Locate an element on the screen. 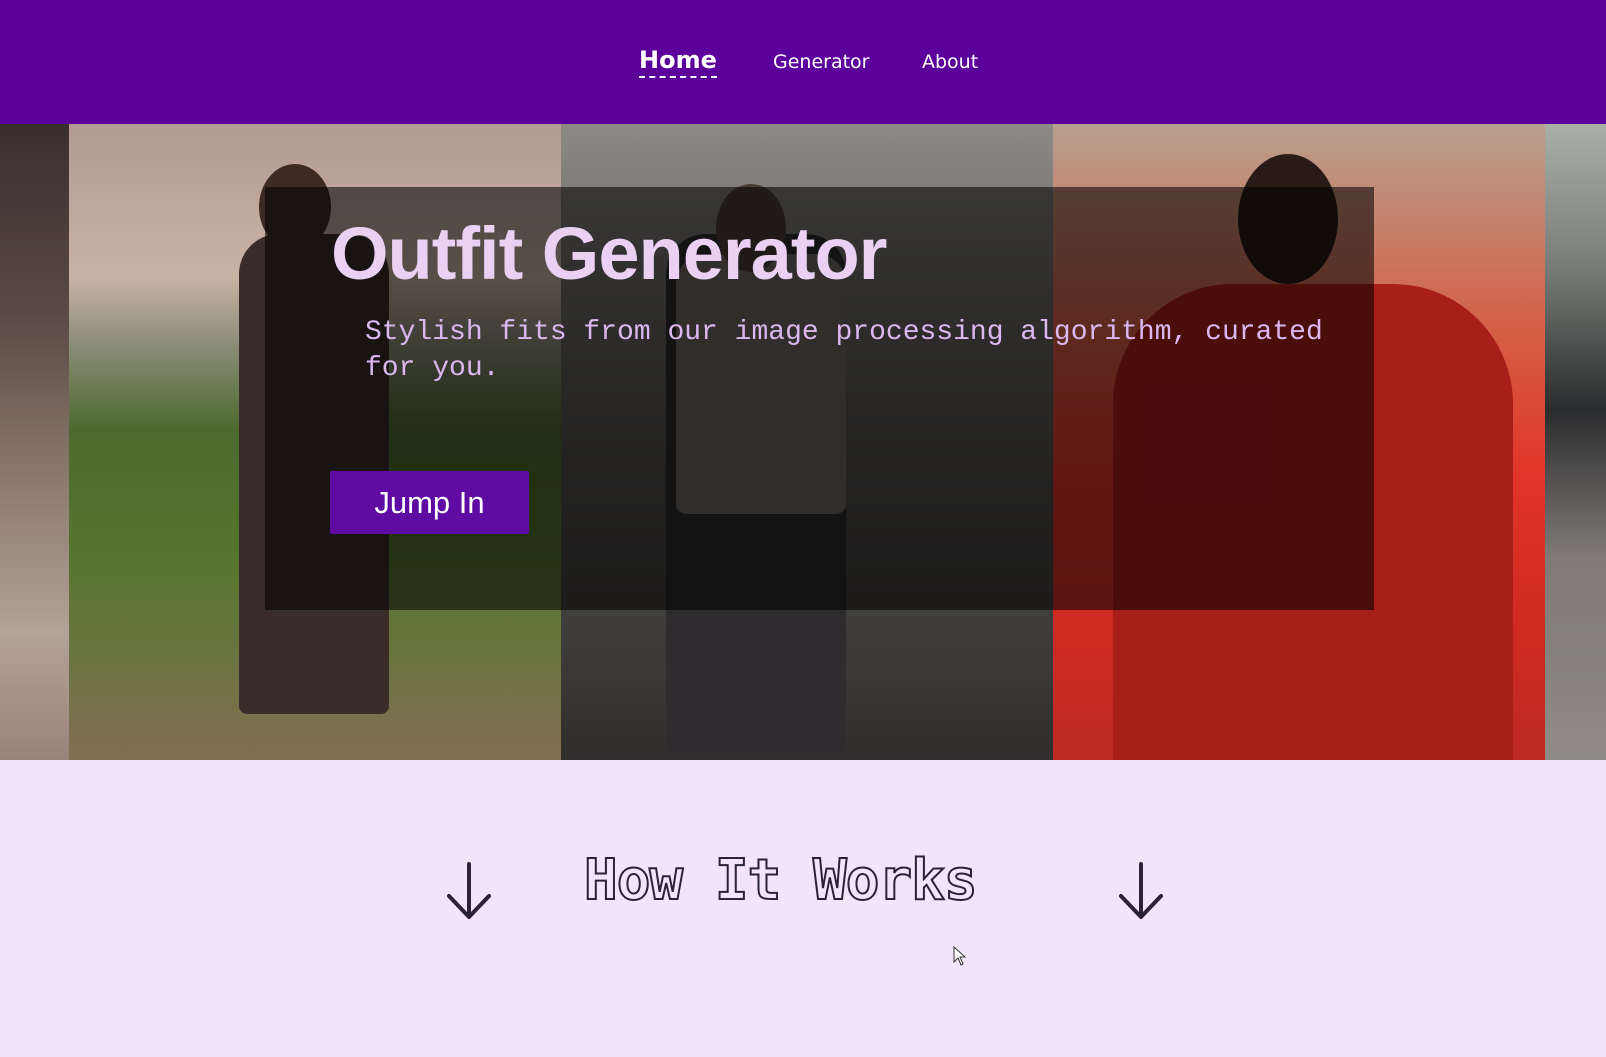  hero-photo-edge-left is located at coordinates (34, 442).